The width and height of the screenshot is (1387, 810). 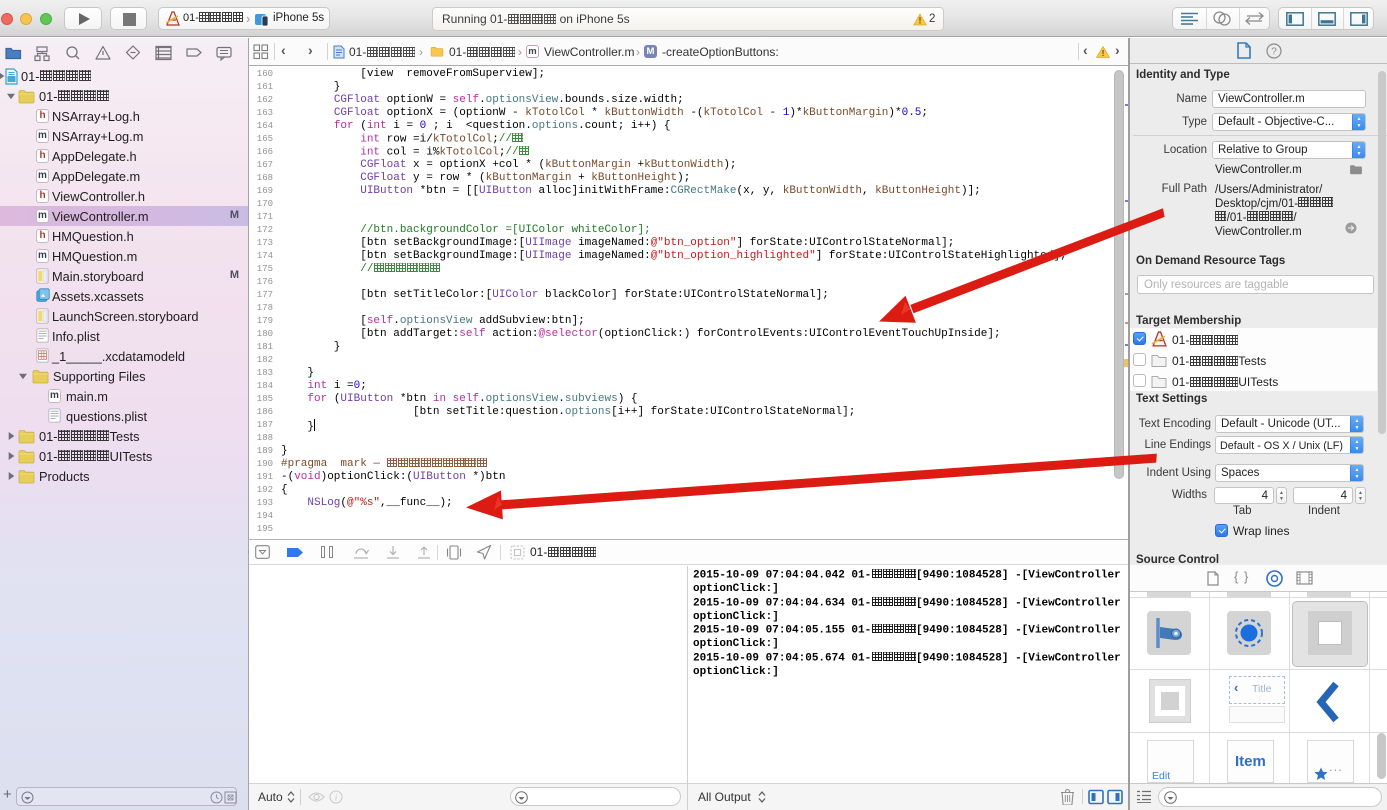 What do you see at coordinates (336, 798) in the screenshot?
I see `svg-text: i` at bounding box center [336, 798].